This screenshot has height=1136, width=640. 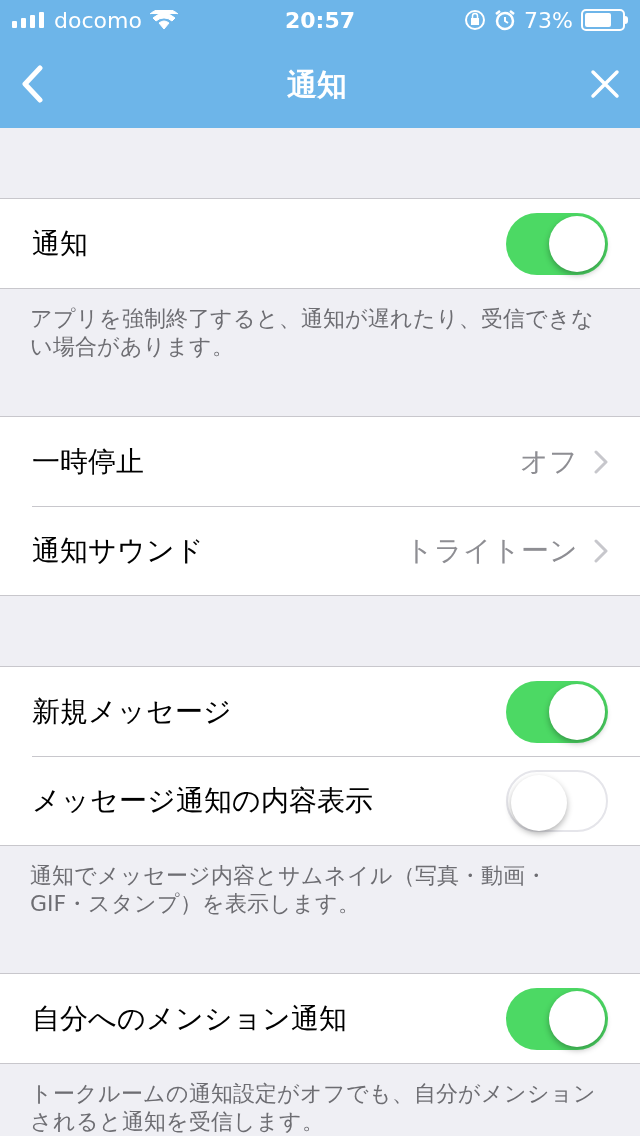 What do you see at coordinates (317, 84) in the screenshot?
I see `screen-title: 通知` at bounding box center [317, 84].